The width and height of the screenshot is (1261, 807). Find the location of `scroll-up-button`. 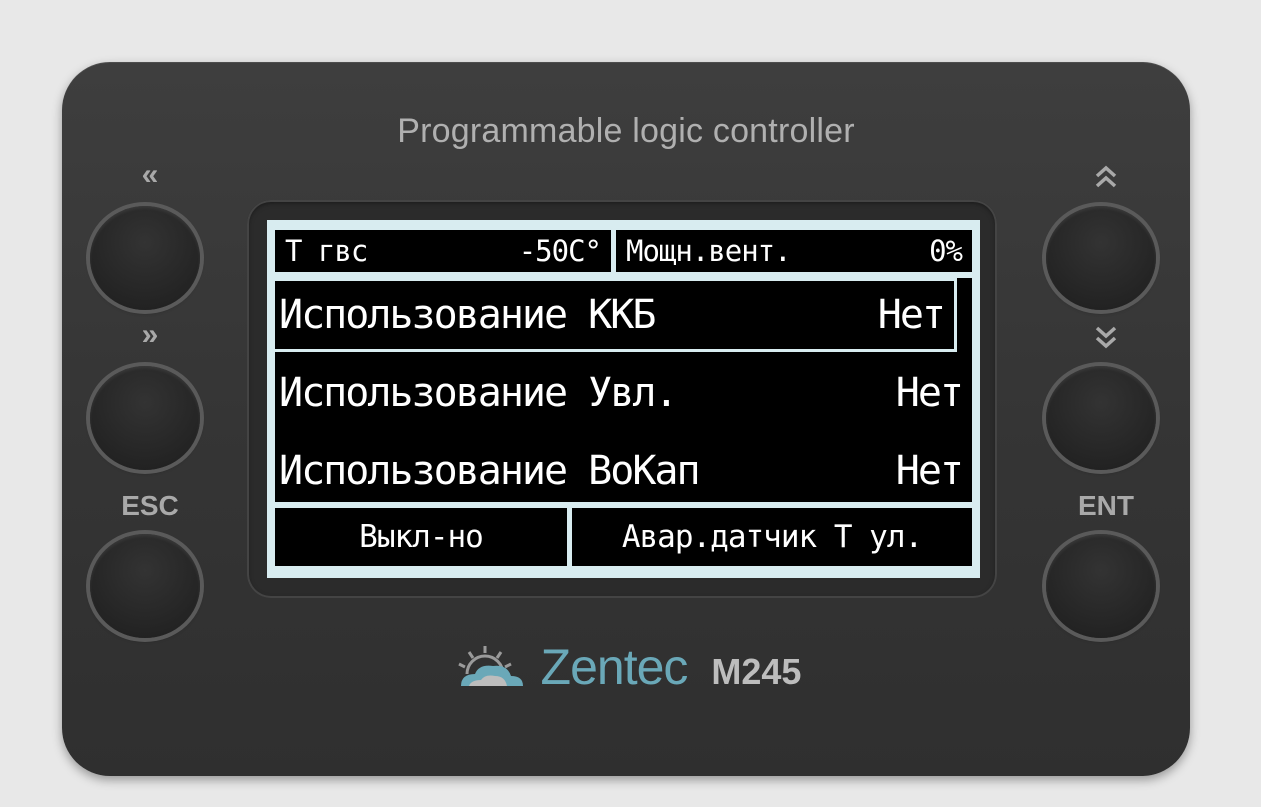

scroll-up-button is located at coordinates (1101, 258).